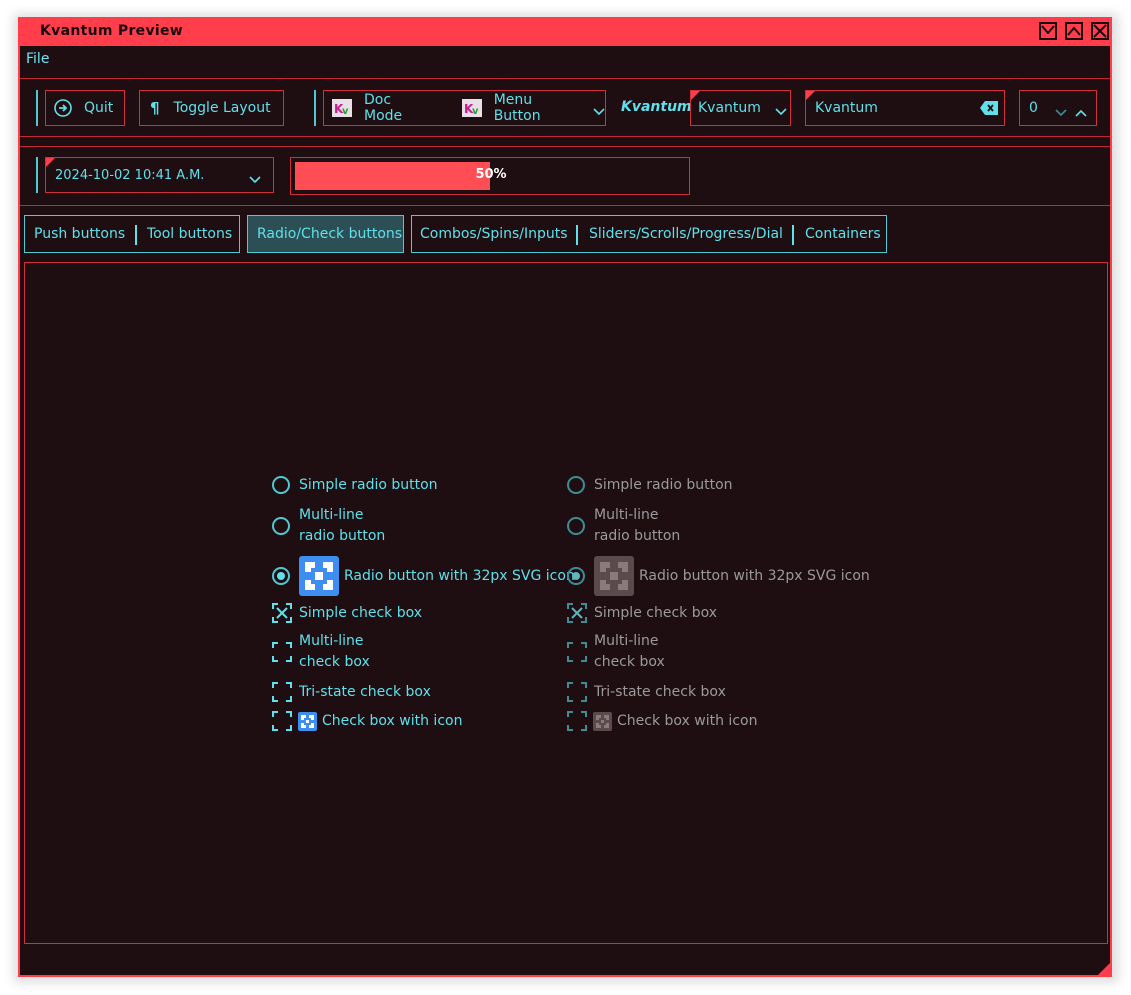 The width and height of the screenshot is (1131, 995). I want to click on datetime-edit: 2024-10-02 10:41 A.M., so click(159, 175).